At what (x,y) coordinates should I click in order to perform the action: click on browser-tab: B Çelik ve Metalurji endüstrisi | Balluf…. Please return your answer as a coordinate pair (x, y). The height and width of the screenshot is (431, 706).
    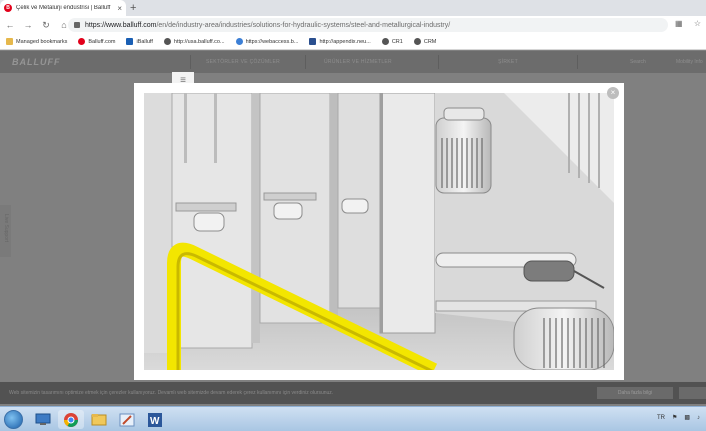
    Looking at the image, I should click on (63, 8).